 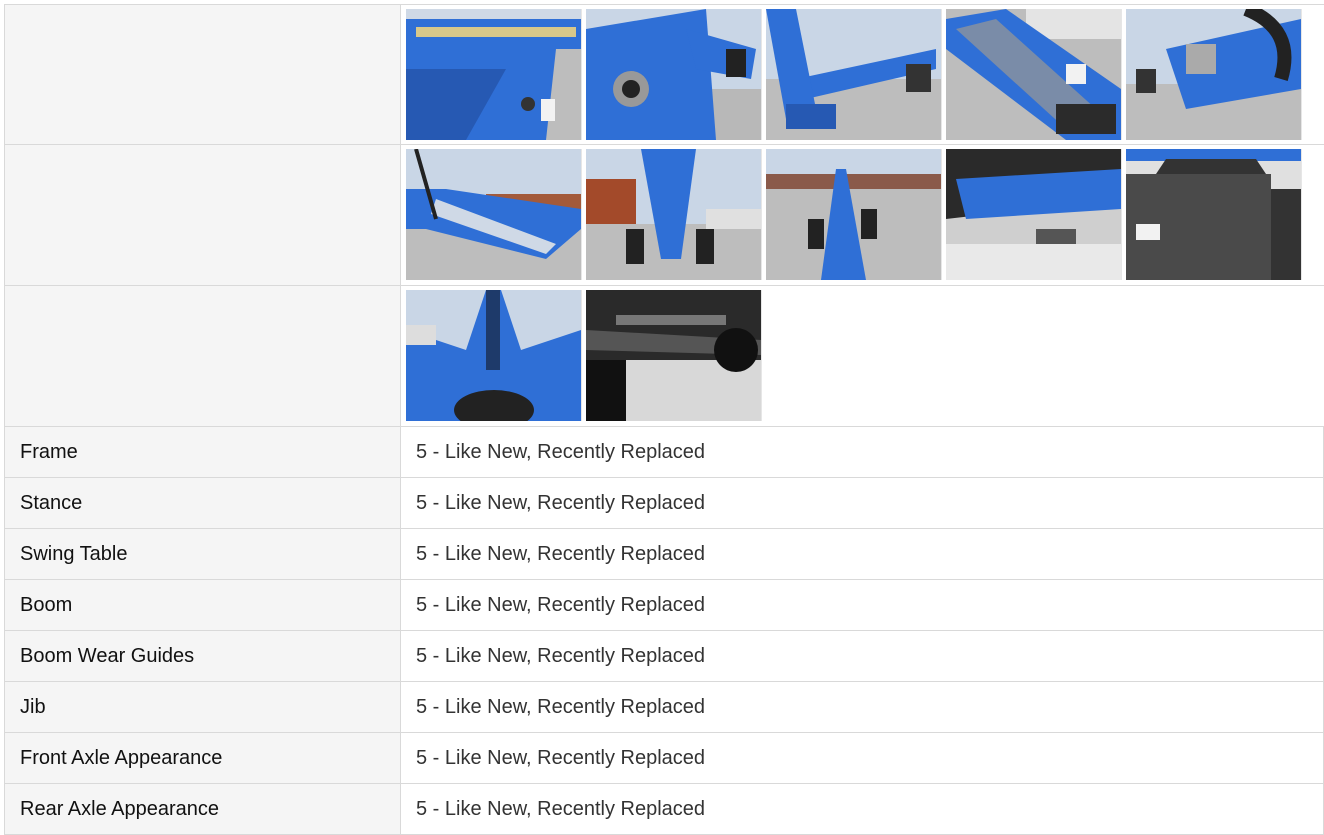 I want to click on inspection-label: Swing Table, so click(x=203, y=554).